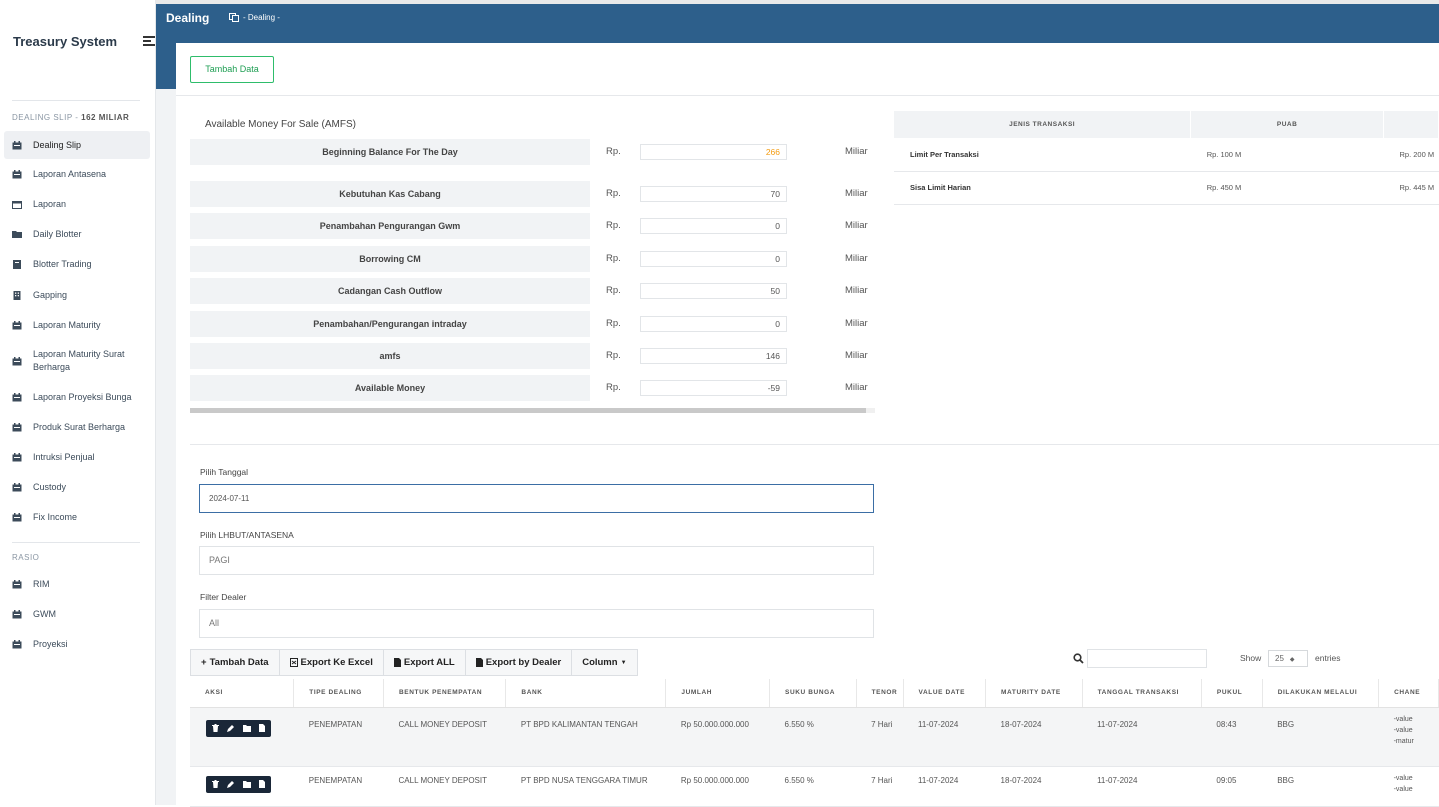  I want to click on sidebar-item-custody: Custody, so click(77, 487).